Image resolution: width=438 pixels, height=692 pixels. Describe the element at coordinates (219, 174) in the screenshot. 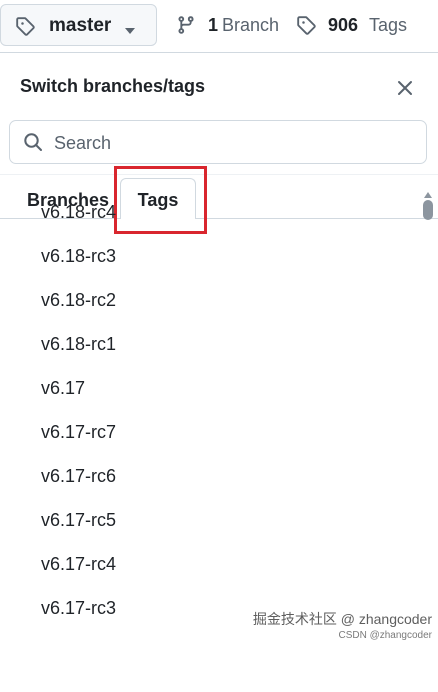

I see `tab-top-divider` at that location.